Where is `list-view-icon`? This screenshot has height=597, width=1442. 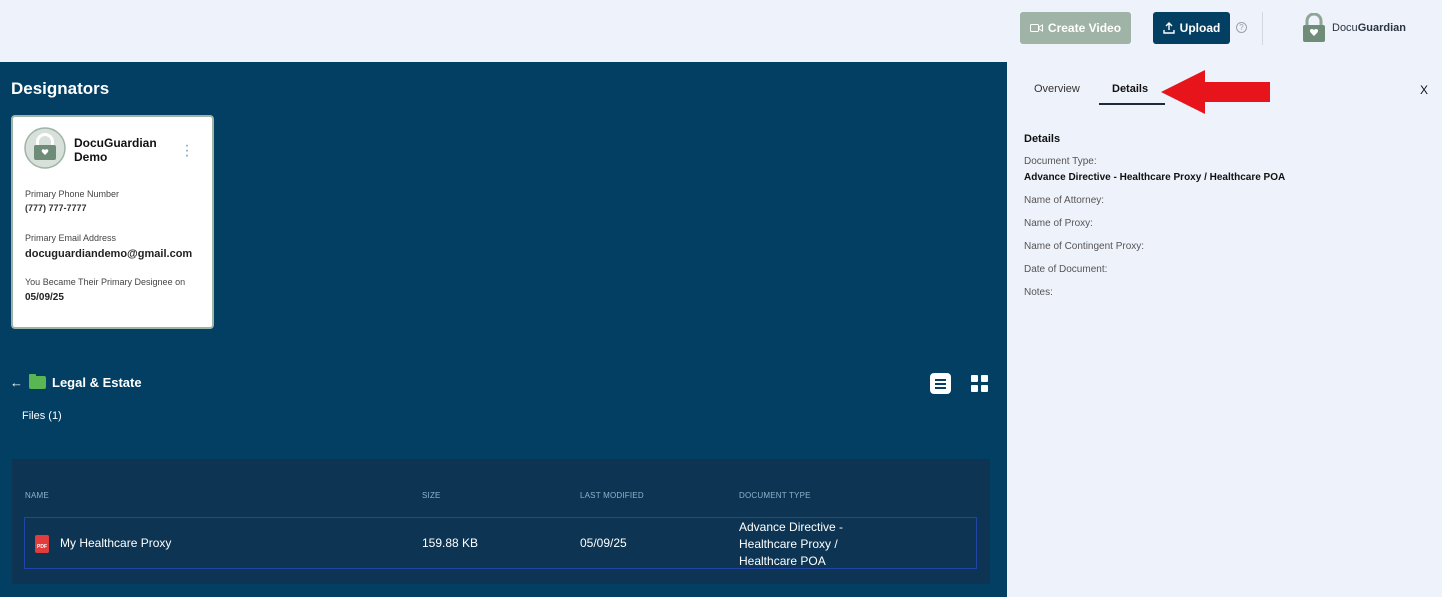
list-view-icon is located at coordinates (940, 383).